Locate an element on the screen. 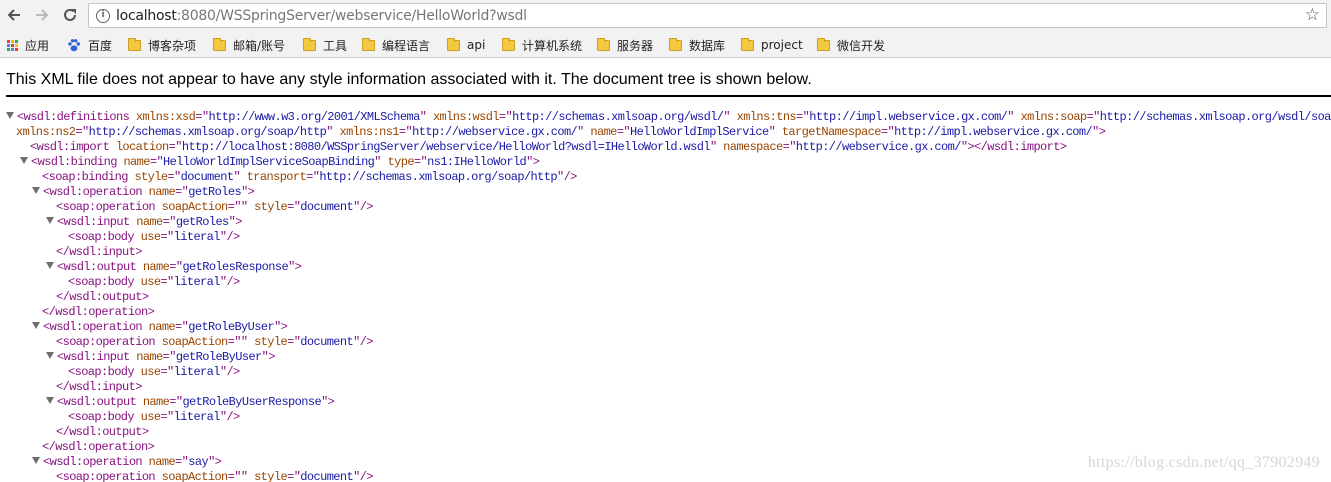 This screenshot has width=1331, height=482. bookmark-folder: 计算机系统 is located at coordinates (542, 45).